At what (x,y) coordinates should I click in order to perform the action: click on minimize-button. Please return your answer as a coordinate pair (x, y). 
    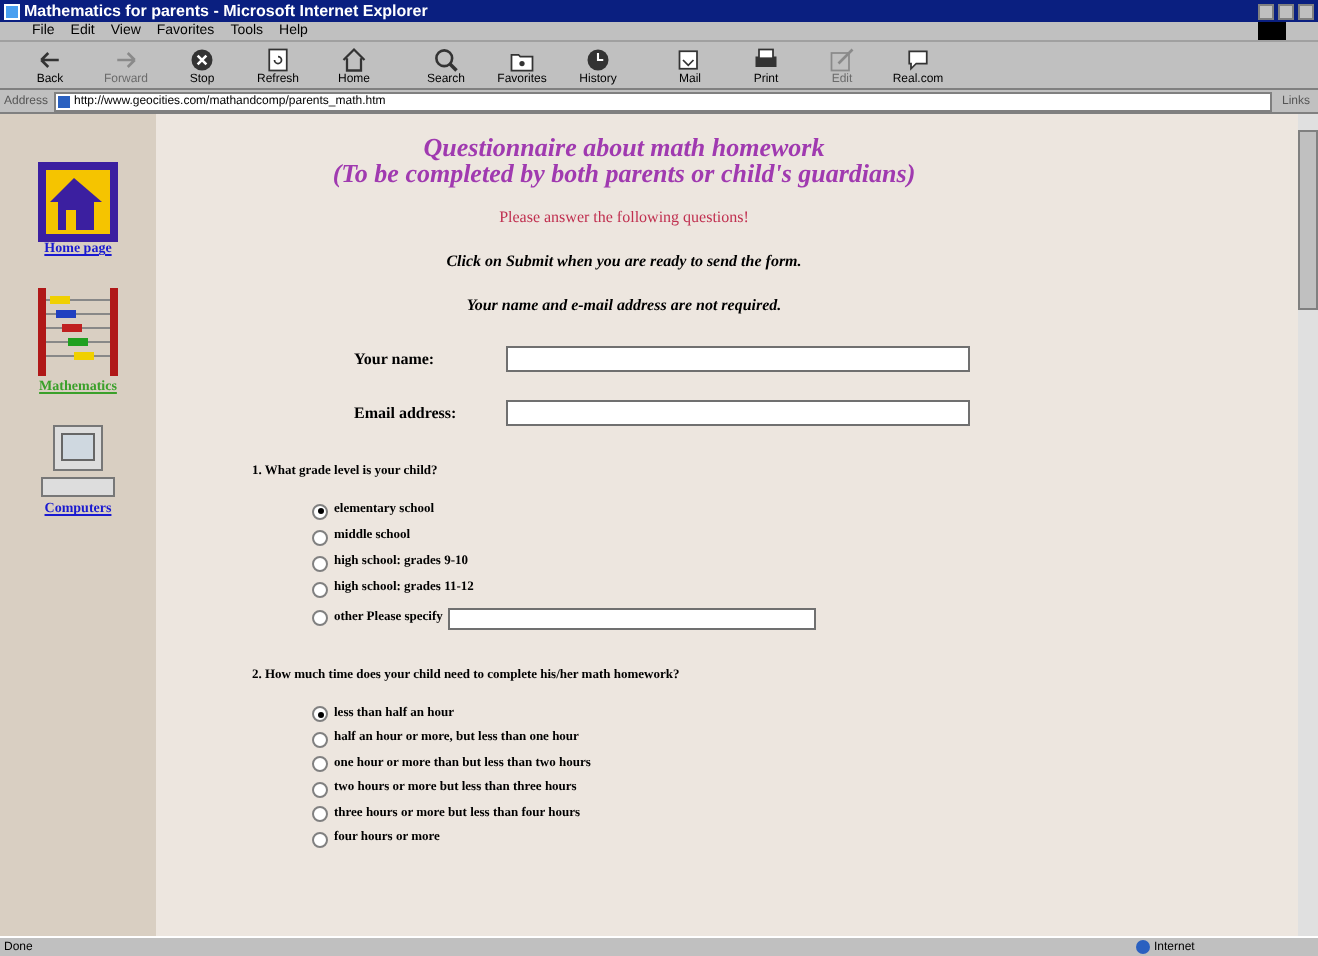
    Looking at the image, I should click on (1266, 11).